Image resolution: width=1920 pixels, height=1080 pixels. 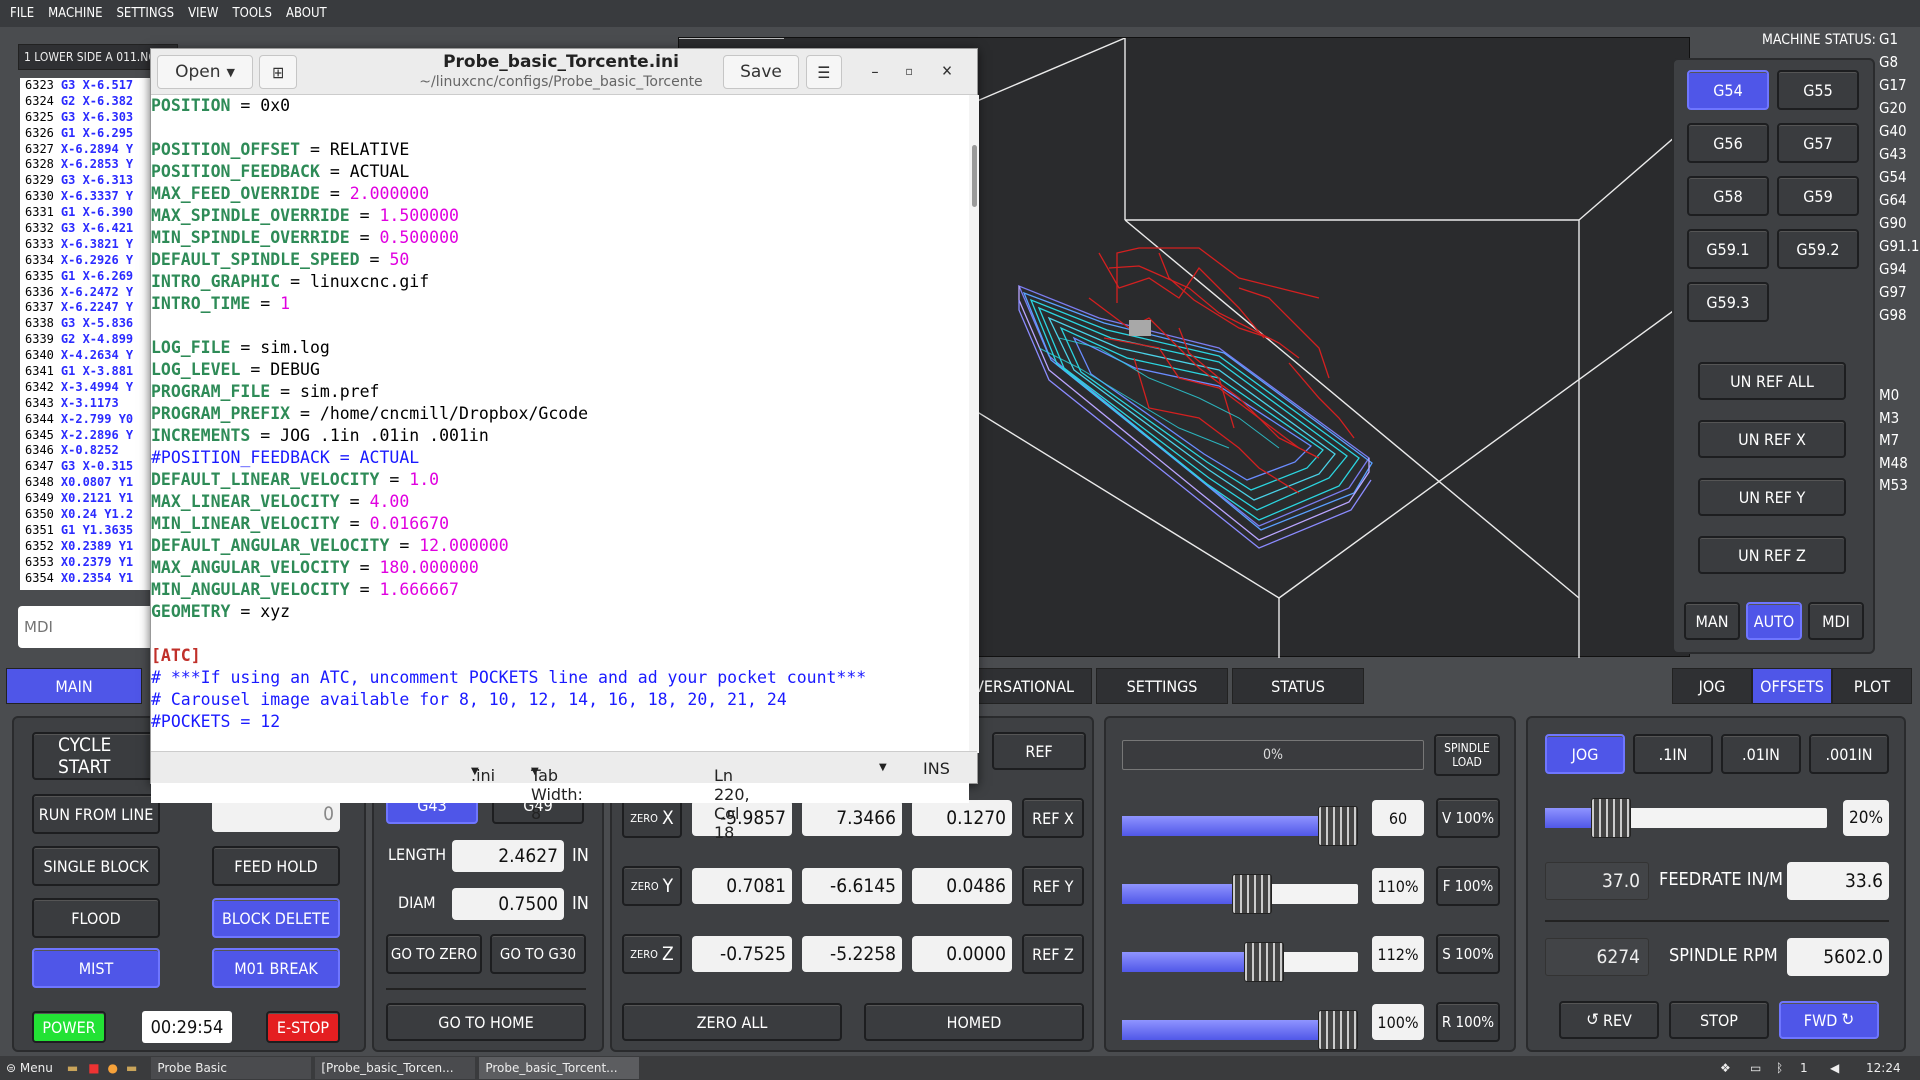 I want to click on dropbox-icon: ❖, so click(x=1725, y=1068).